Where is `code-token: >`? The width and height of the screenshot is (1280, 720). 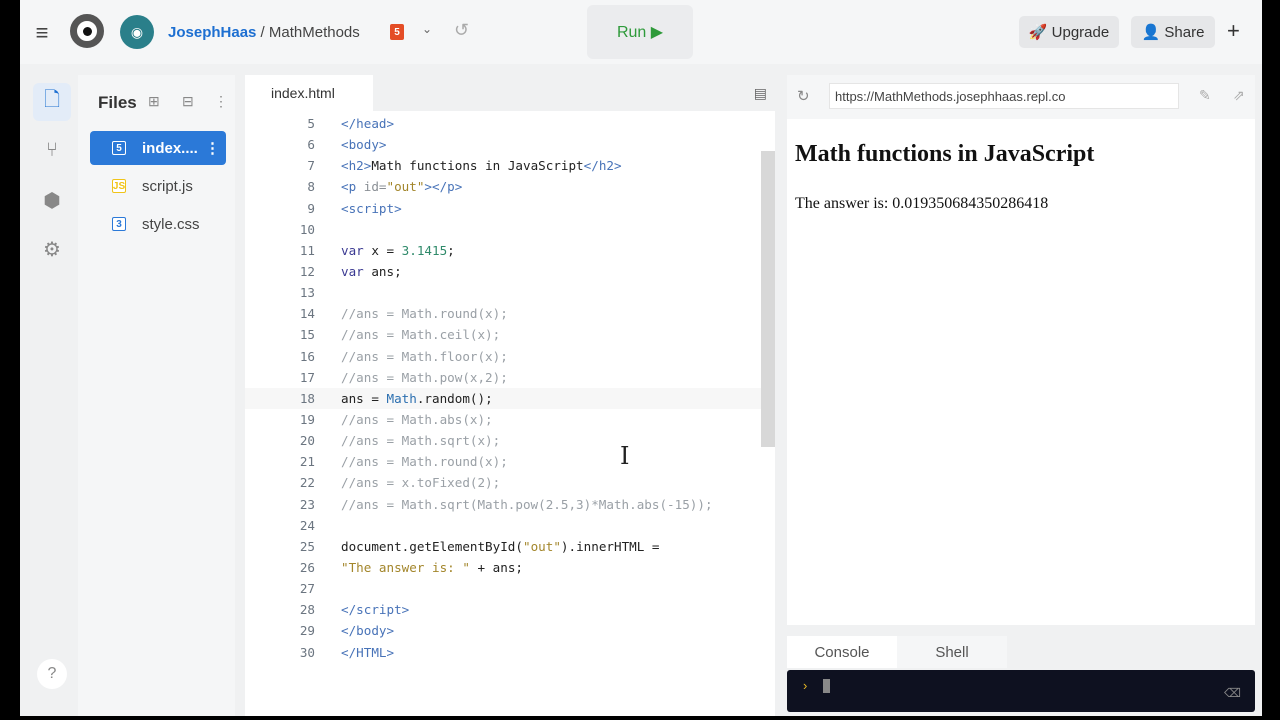
code-token: > is located at coordinates (390, 123).